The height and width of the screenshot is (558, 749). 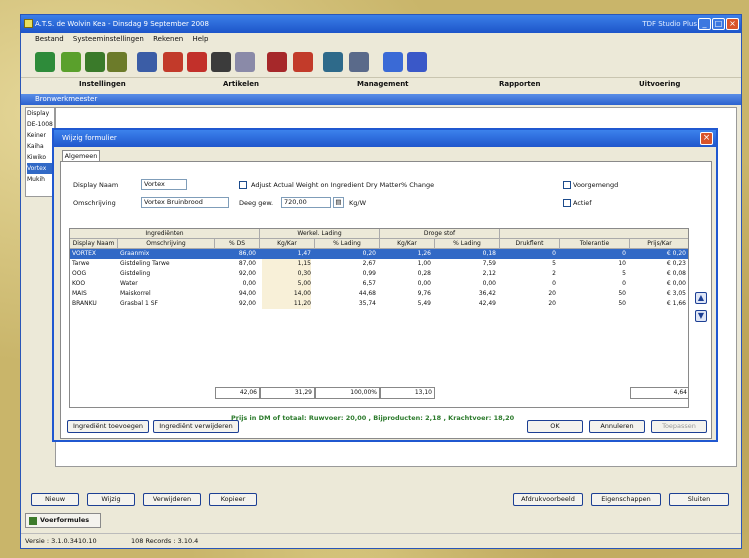 What do you see at coordinates (732, 24) in the screenshot?
I see `close-button: ×` at bounding box center [732, 24].